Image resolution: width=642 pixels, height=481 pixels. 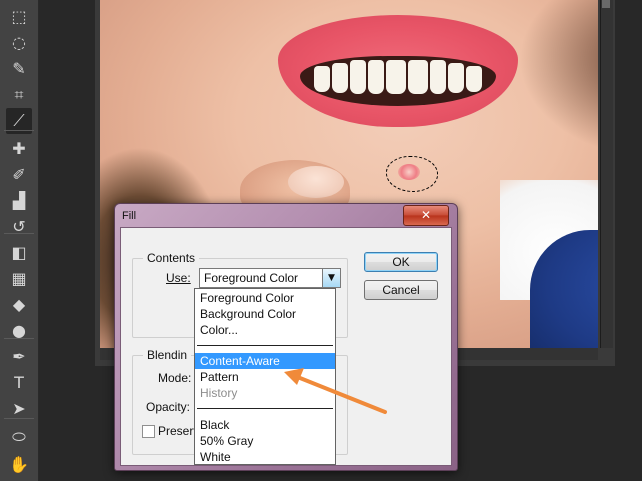 What do you see at coordinates (265, 298) in the screenshot?
I see `dropdown-item-foreground-color: Foreground Color` at bounding box center [265, 298].